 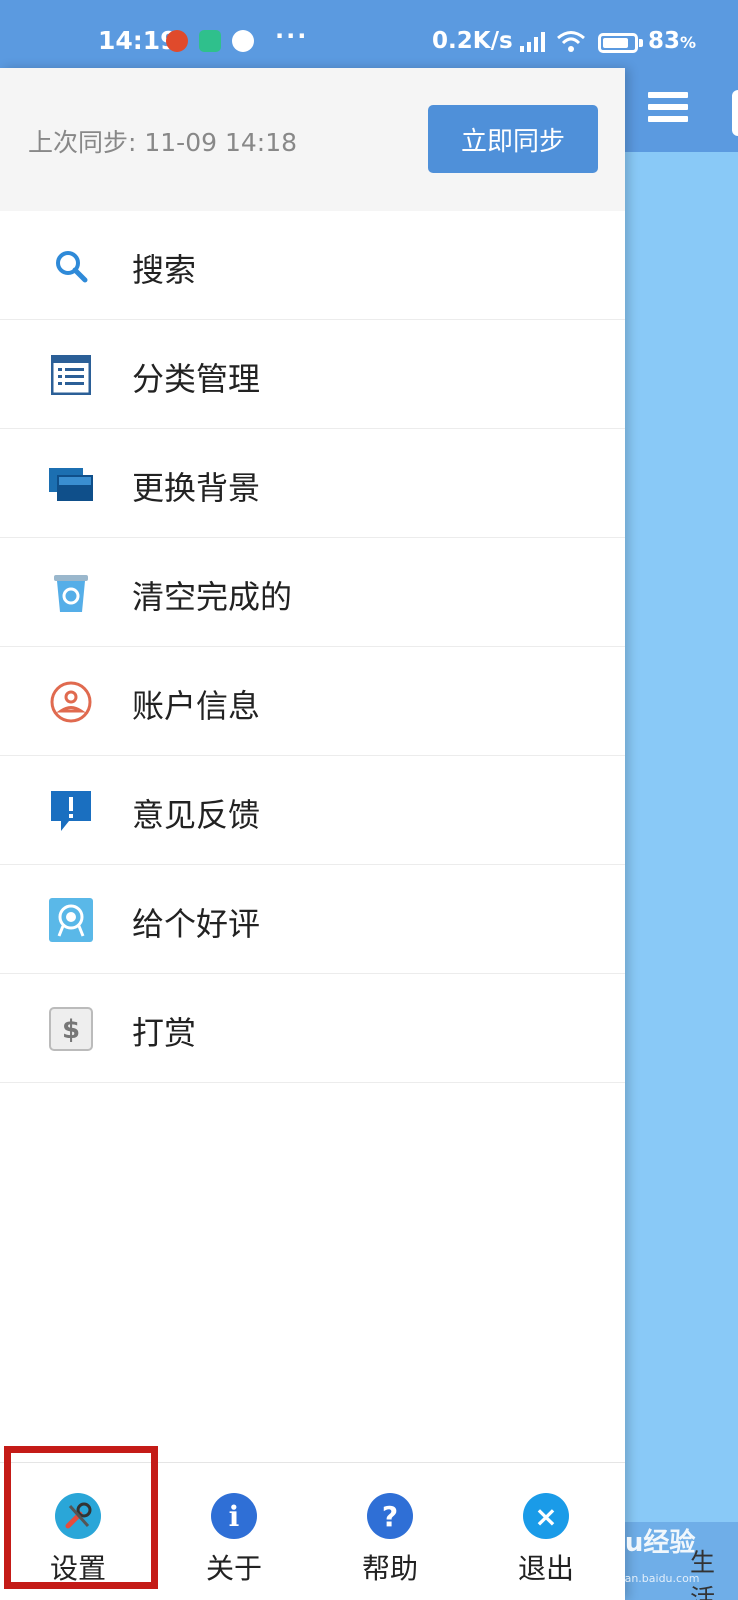 I want to click on last-sync-text: 上次同步: 11-09 14:18, so click(x=163, y=142).